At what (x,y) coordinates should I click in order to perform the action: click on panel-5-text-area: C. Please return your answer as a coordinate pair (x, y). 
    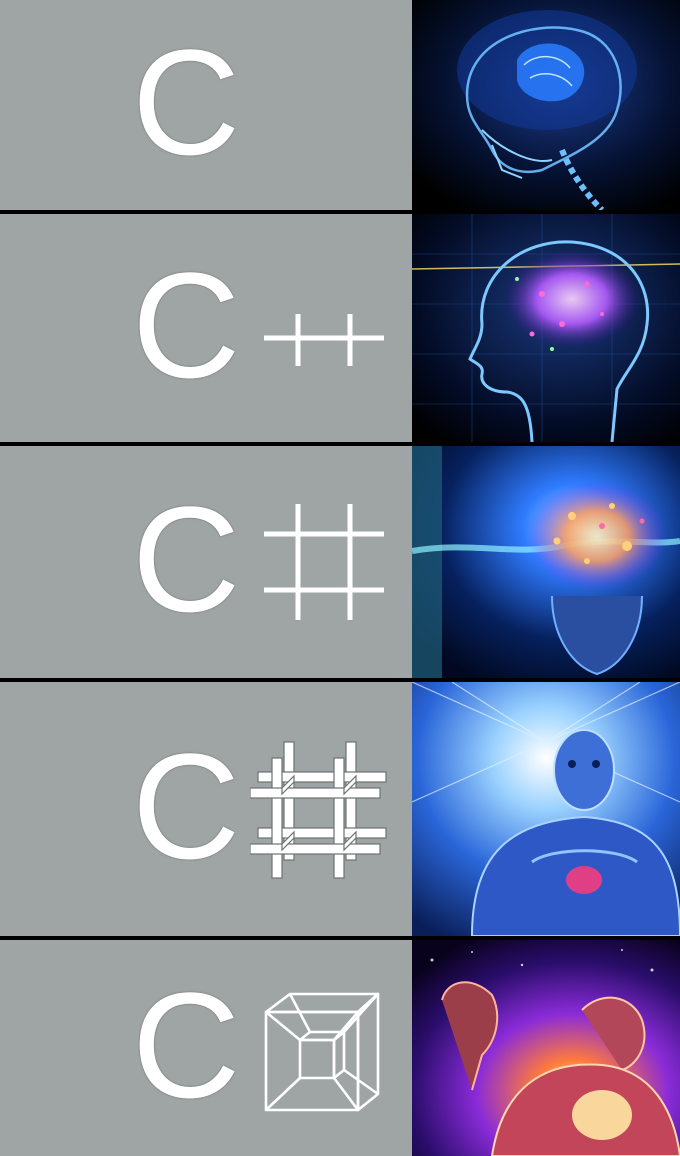
    Looking at the image, I should click on (206, 1048).